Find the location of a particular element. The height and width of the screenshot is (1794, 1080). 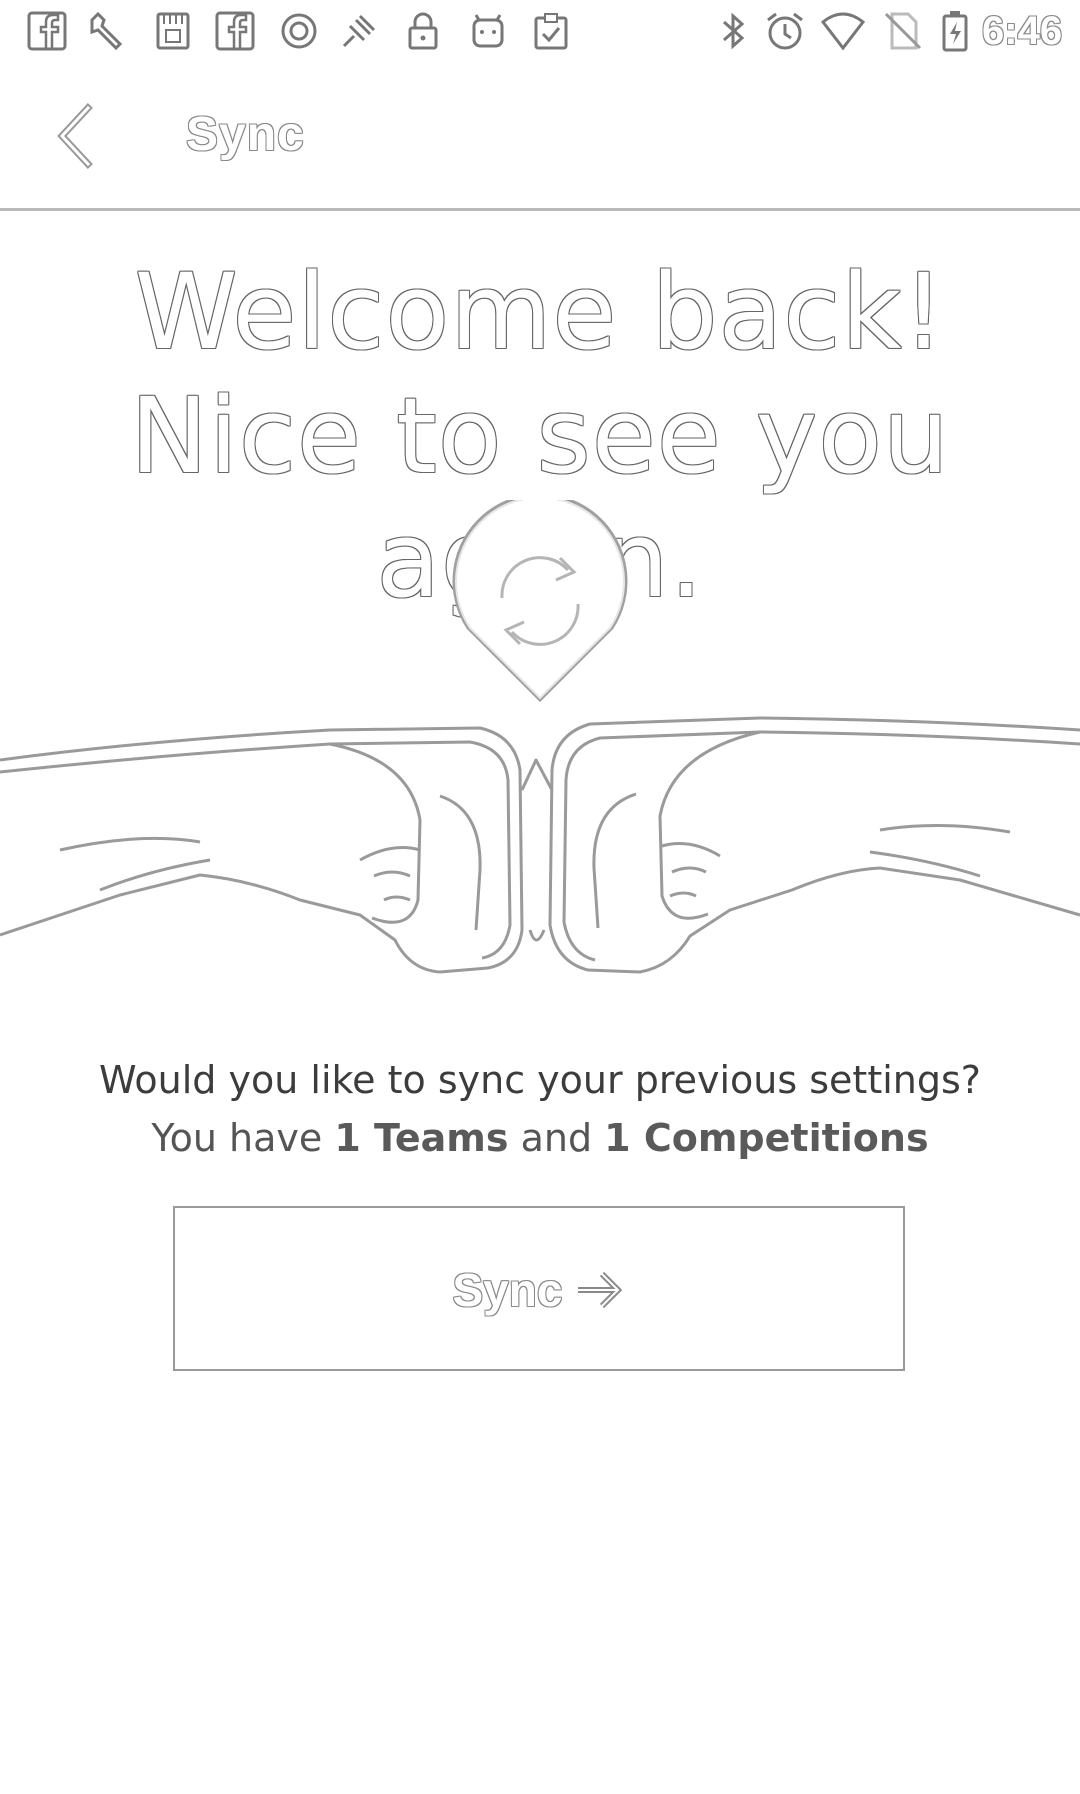

sync-summary: You have 1 Teams and 1 Competitions is located at coordinates (540, 1138).